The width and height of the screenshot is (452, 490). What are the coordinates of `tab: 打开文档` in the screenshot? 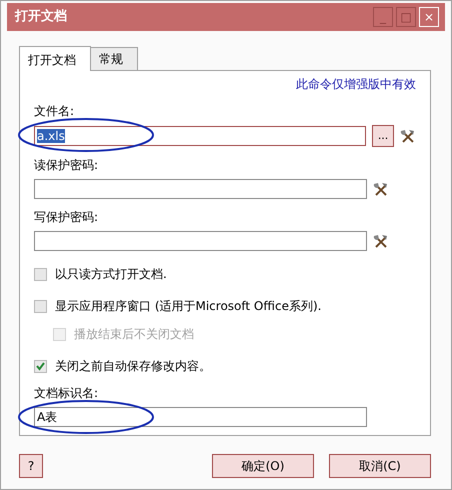 It's located at (55, 58).